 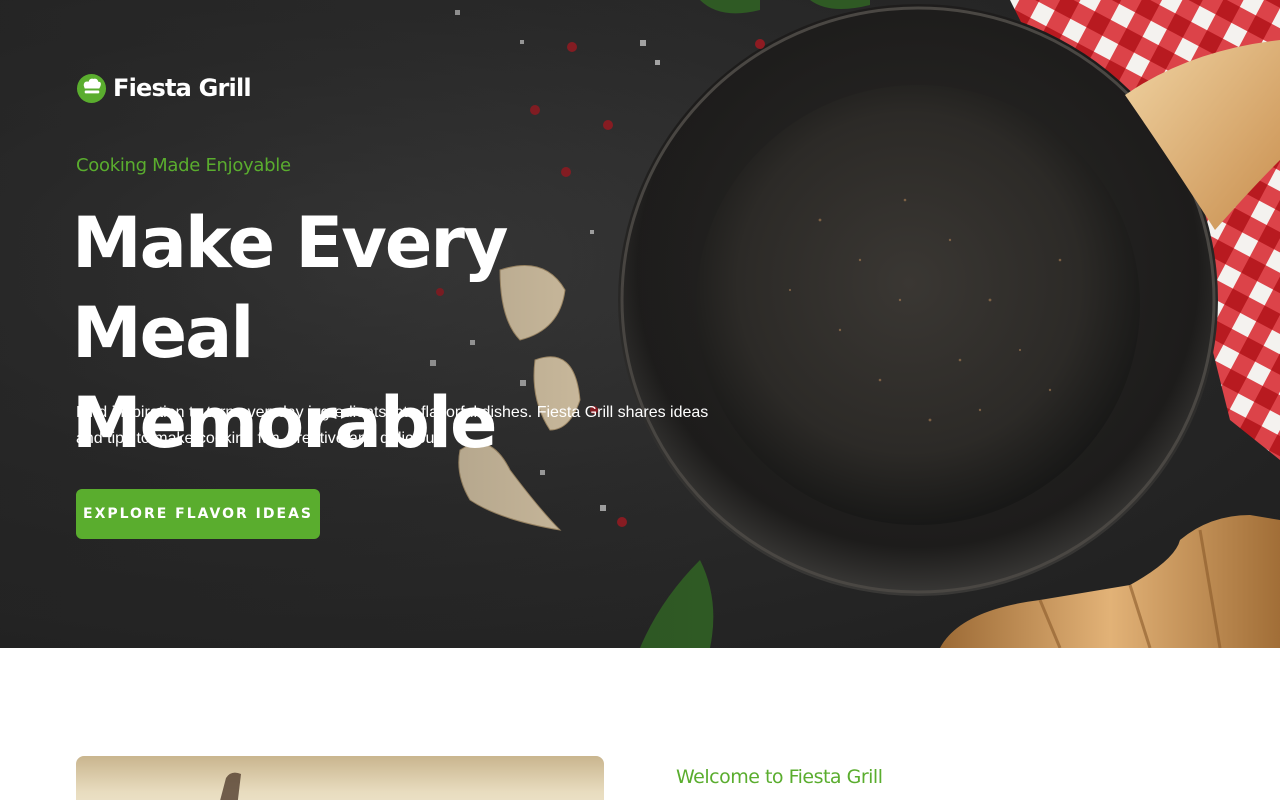 I want to click on hero-headline-line1: Make Every Meal, so click(x=290, y=288).